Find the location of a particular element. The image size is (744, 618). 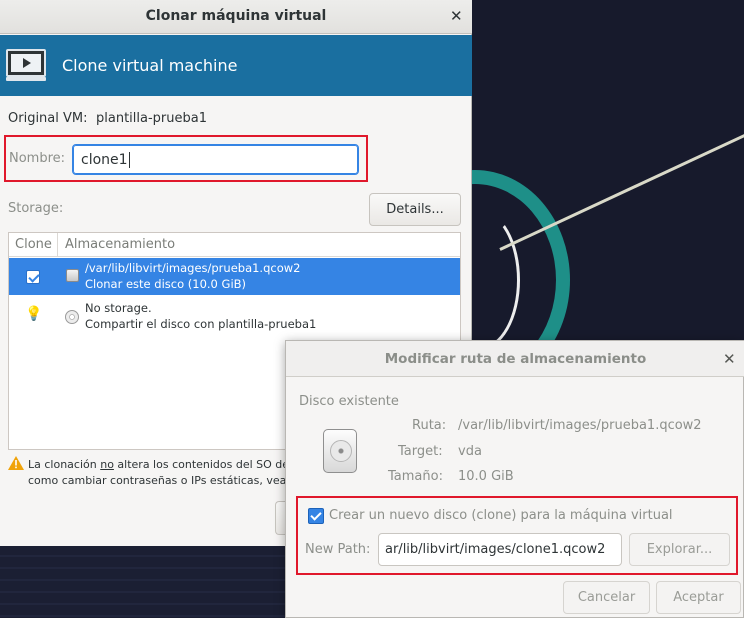

warning-post: altera los contenidos del SO del is located at coordinates (203, 464).